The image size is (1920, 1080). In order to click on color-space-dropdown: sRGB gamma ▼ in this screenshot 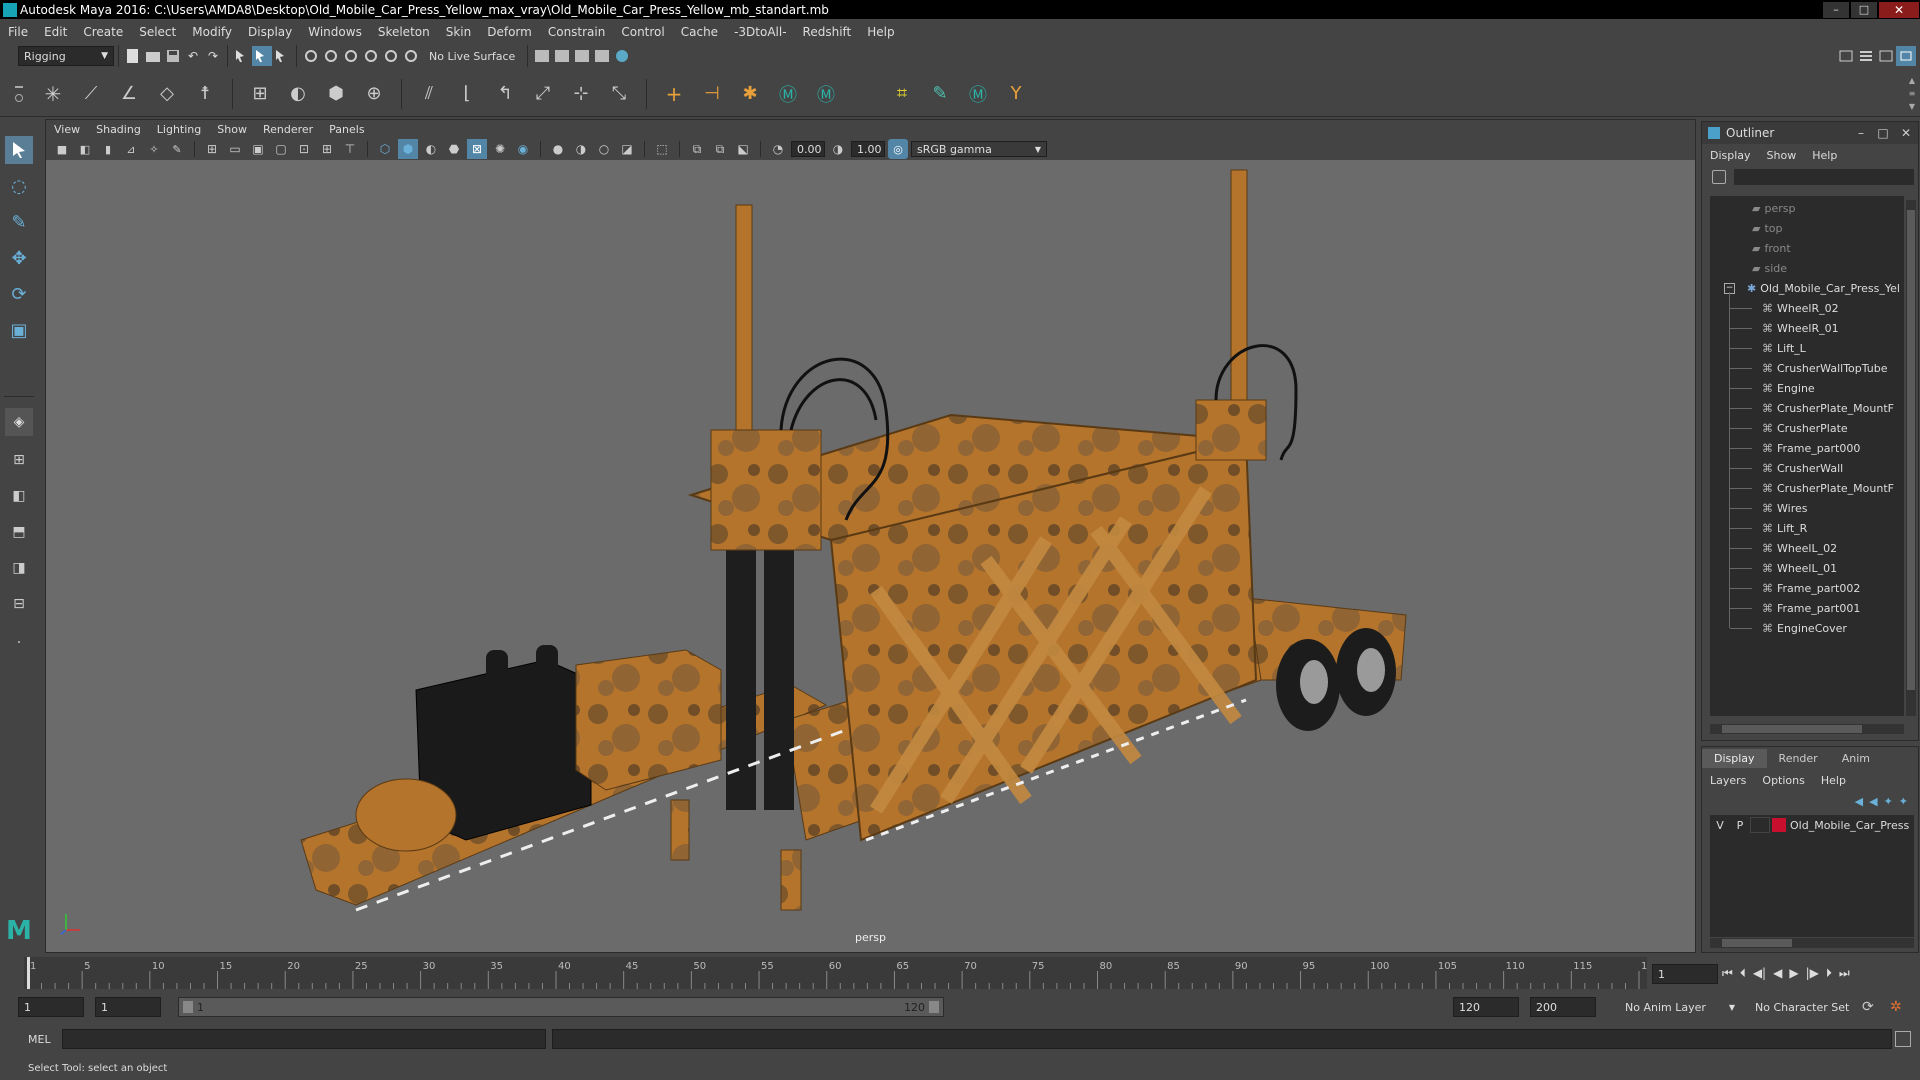, I will do `click(979, 149)`.